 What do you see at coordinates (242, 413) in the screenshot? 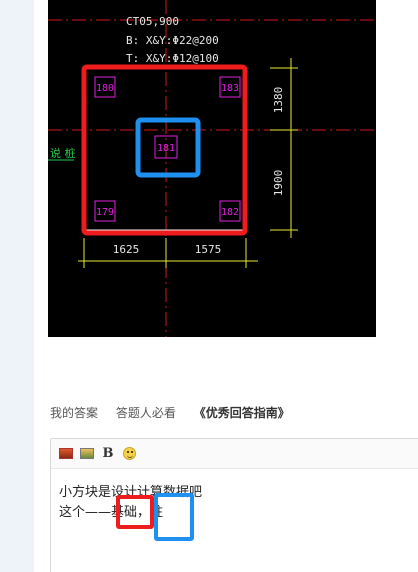
I see `answer-guide-link: 《优秀回答指南》` at bounding box center [242, 413].